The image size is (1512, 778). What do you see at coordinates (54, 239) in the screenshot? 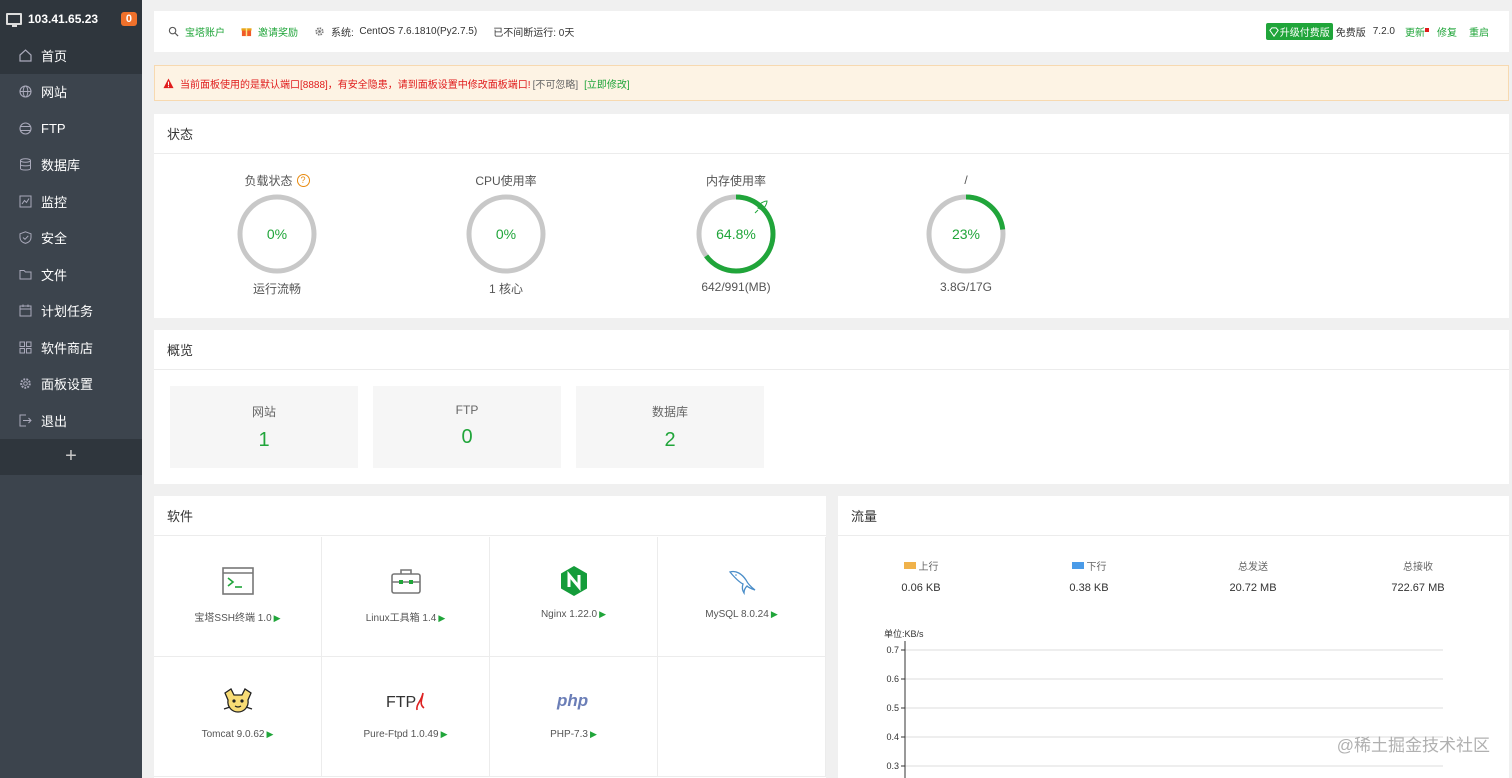
I see `sidebar-item-label: 安全` at bounding box center [54, 239].